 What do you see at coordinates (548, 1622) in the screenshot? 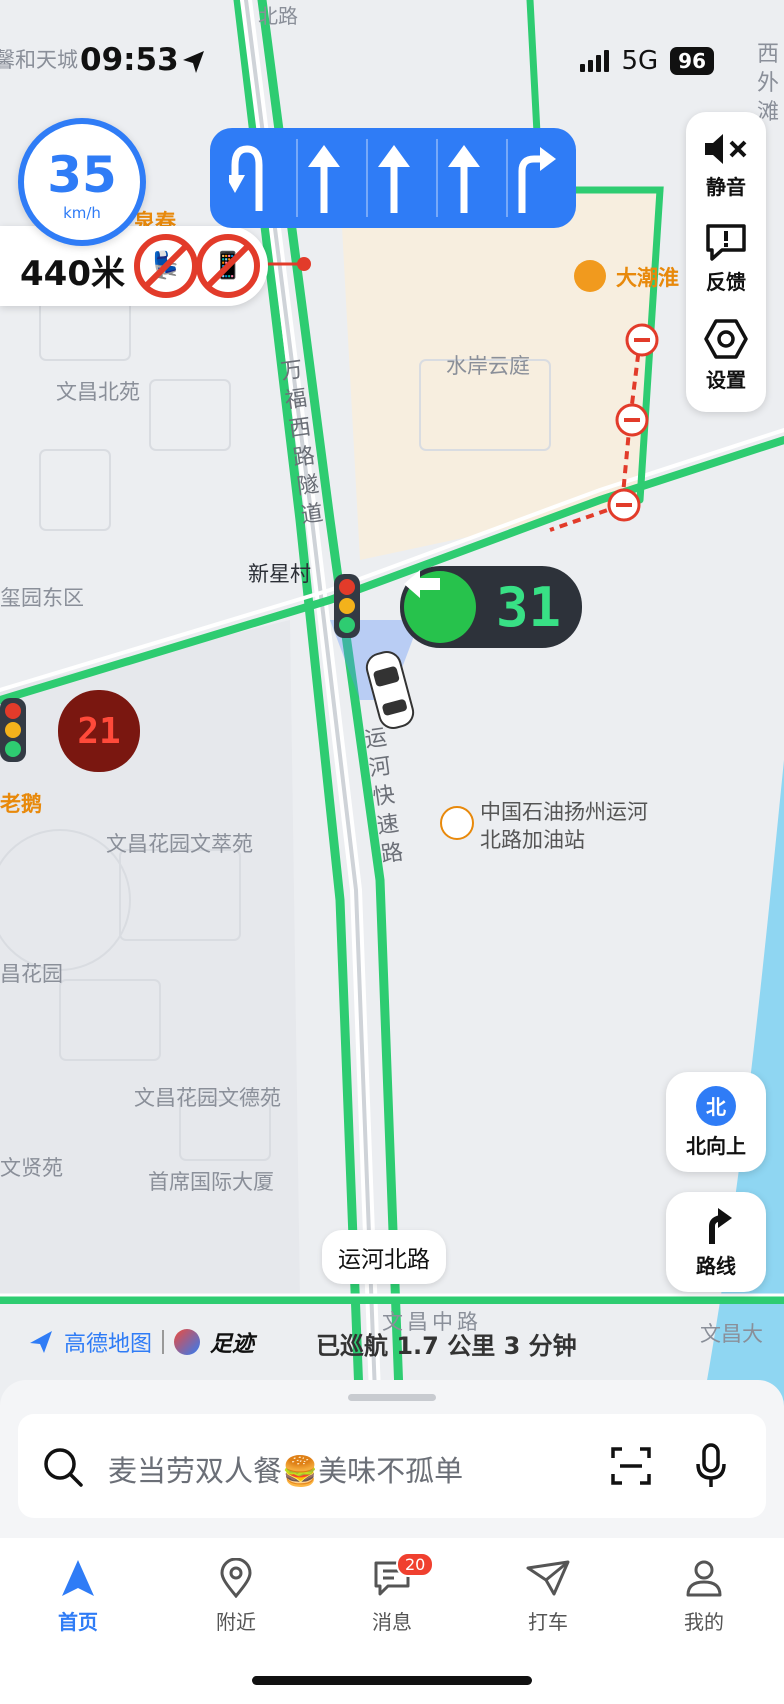
I see `tab-taxi-label: 打车` at bounding box center [548, 1622].